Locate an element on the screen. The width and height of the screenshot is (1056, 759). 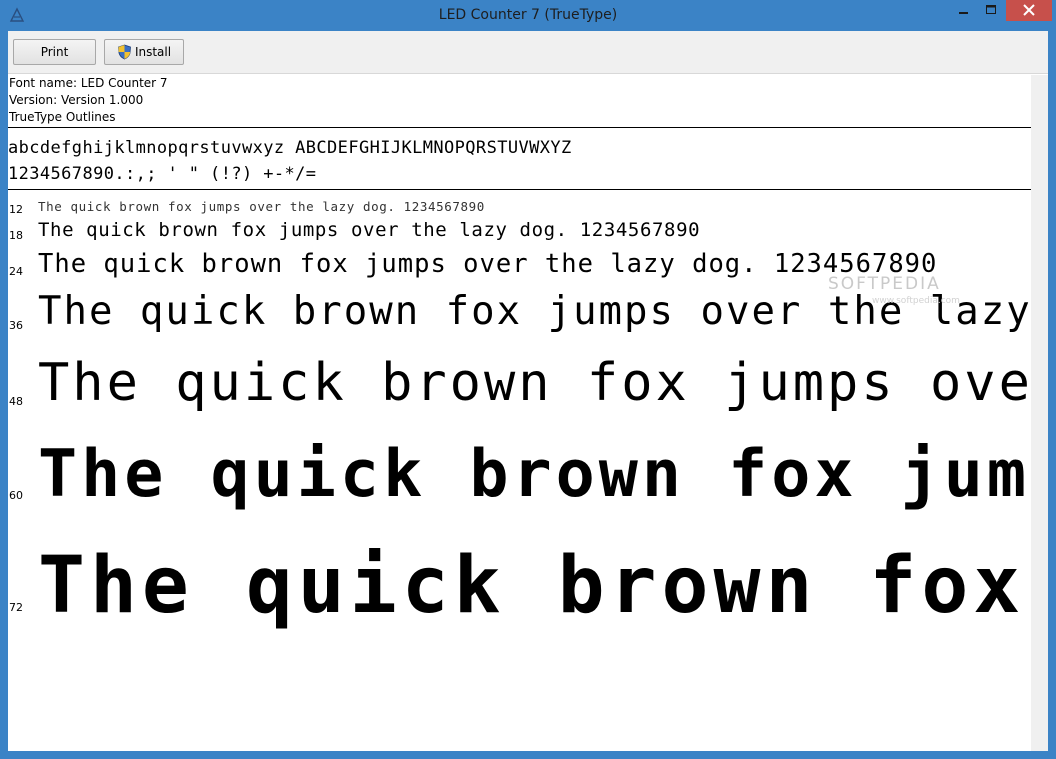
uac-shield-icon is located at coordinates (124, 52).